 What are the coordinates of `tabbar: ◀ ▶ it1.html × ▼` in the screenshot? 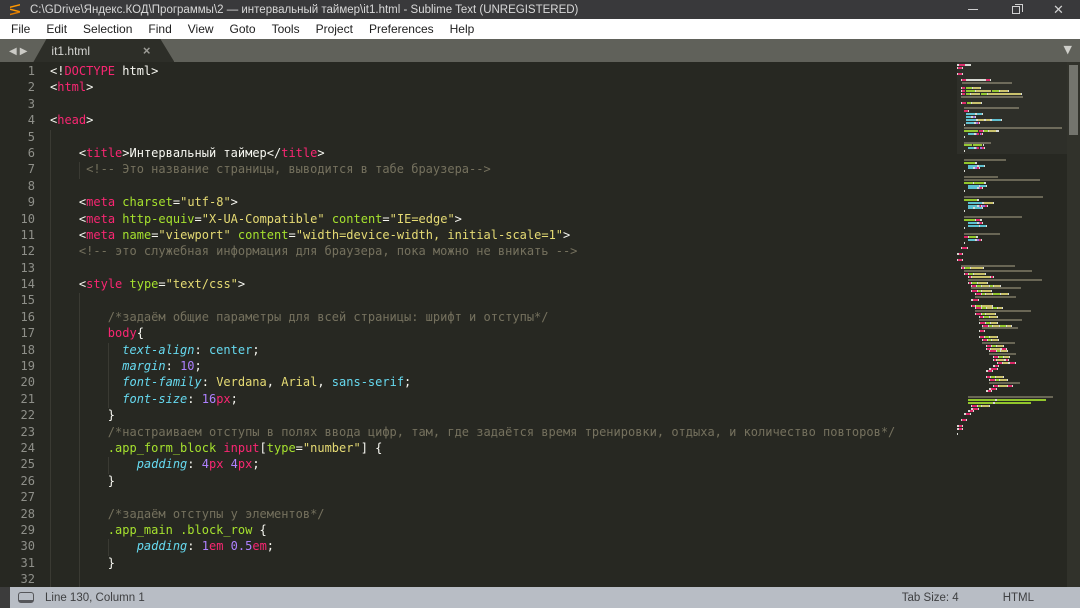 It's located at (540, 50).